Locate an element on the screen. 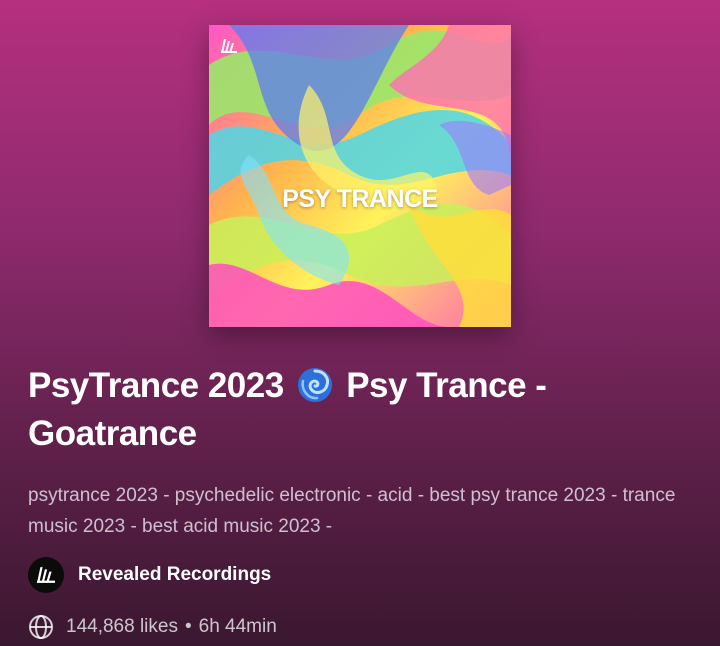 This screenshot has width=720, height=646. cyclone-spiral-icon is located at coordinates (314, 385).